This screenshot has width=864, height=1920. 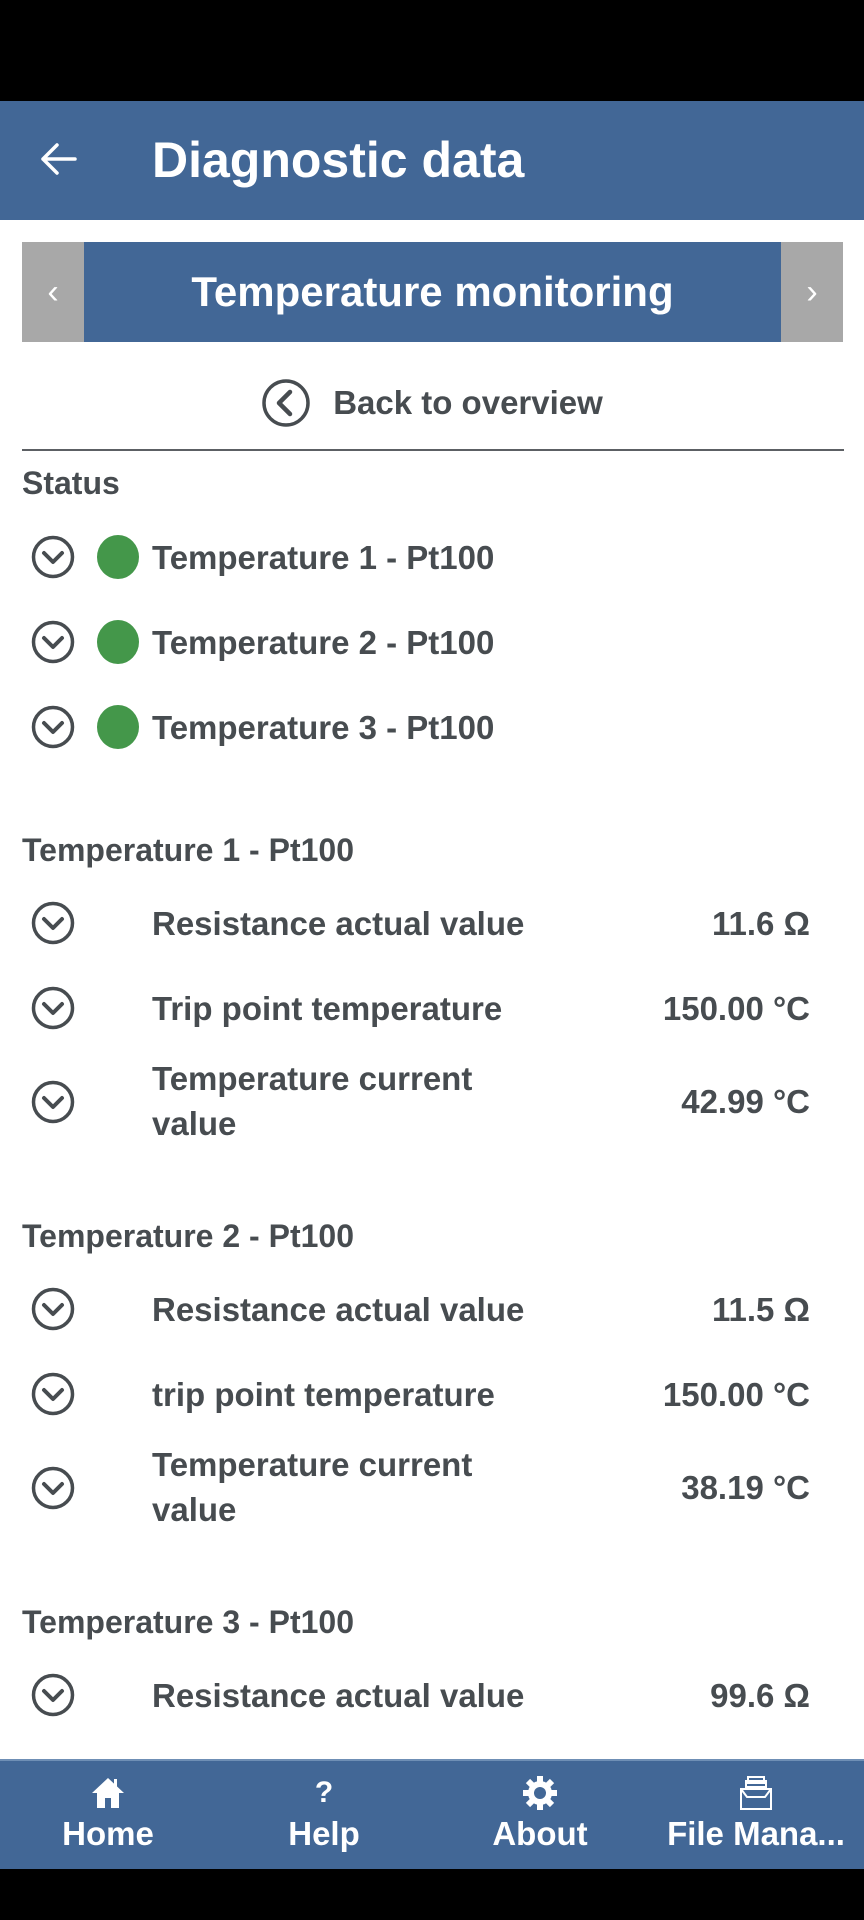 I want to click on row-value: 99.6 Ω, so click(x=760, y=1695).